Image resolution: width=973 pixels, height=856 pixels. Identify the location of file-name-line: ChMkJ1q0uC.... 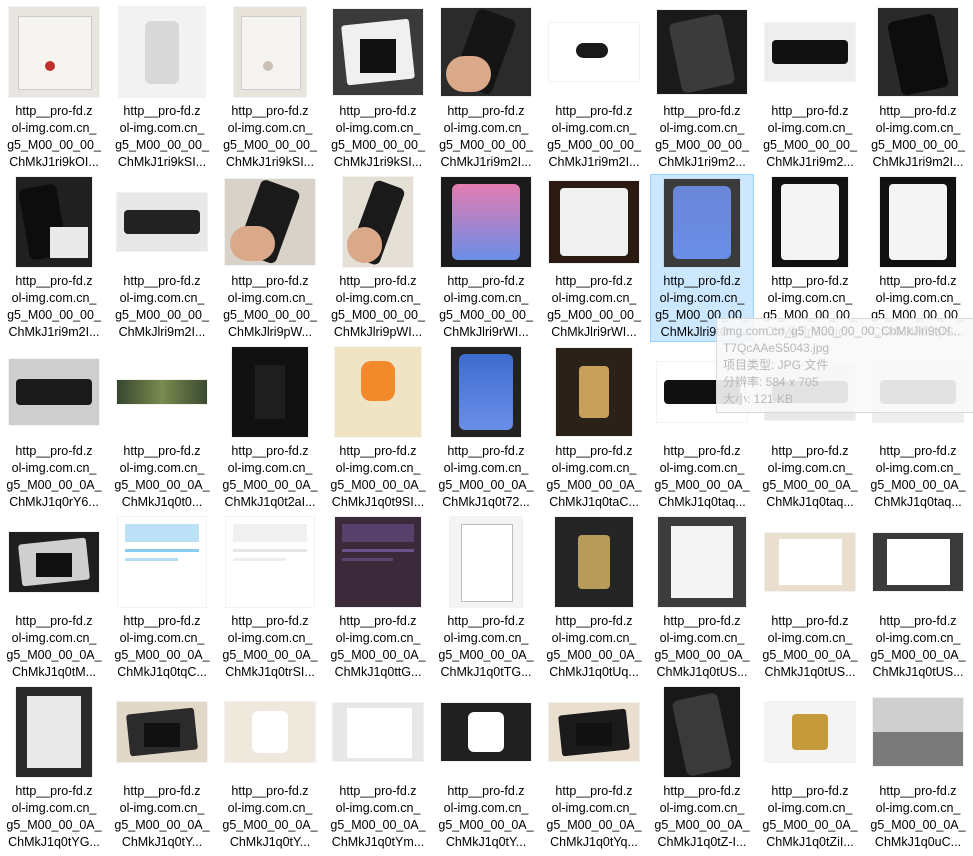
(918, 842).